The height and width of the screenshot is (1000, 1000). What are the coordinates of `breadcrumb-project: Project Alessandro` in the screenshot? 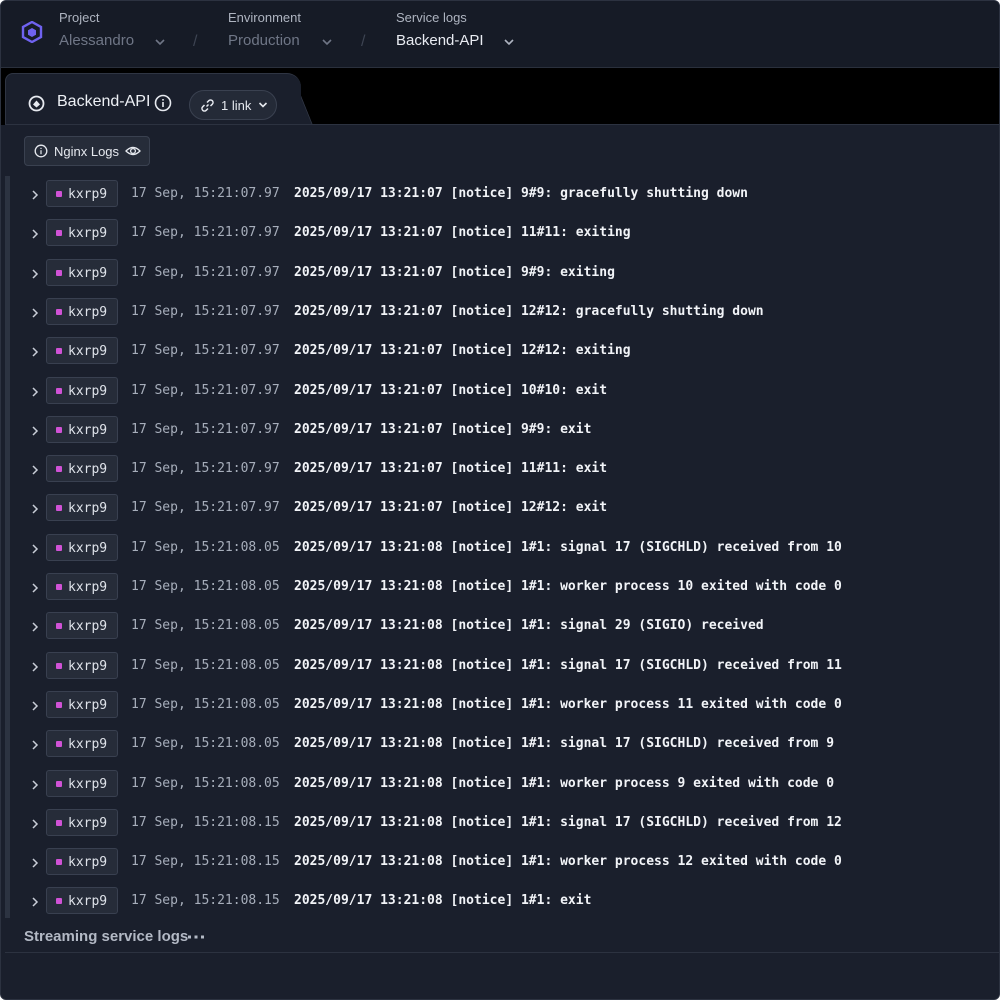 It's located at (119, 34).